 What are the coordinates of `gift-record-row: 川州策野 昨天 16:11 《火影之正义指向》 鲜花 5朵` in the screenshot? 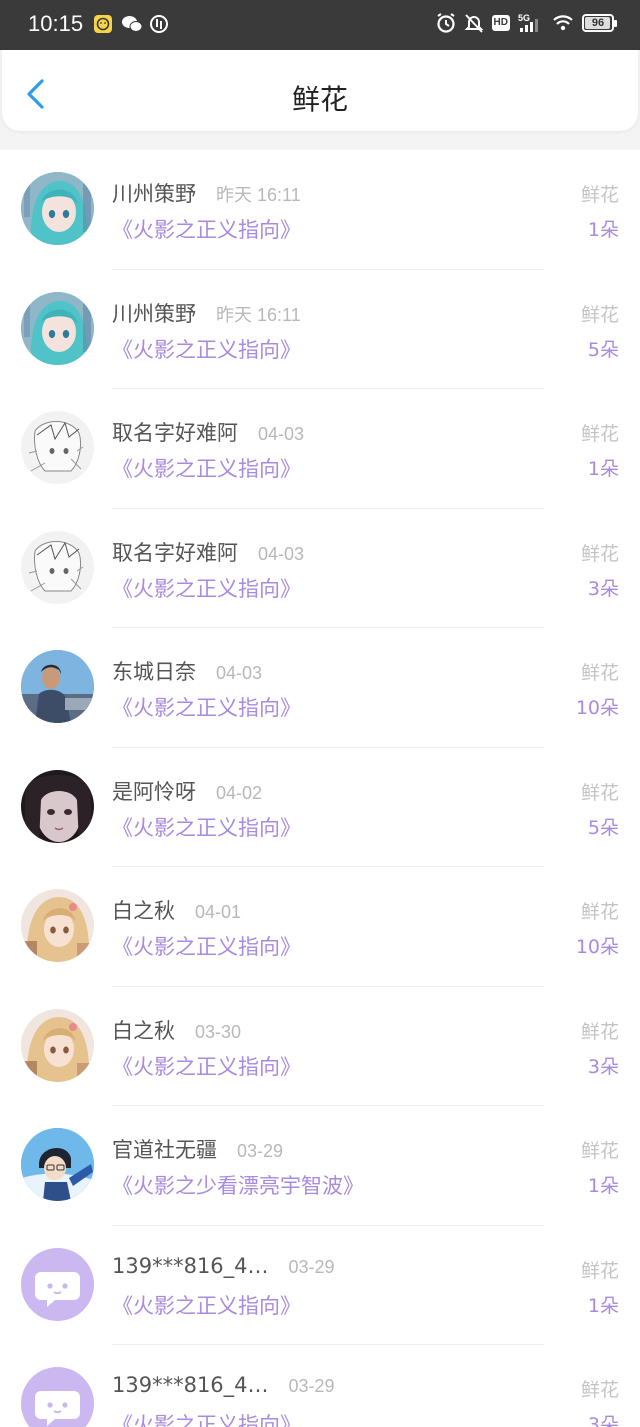 It's located at (320, 329).